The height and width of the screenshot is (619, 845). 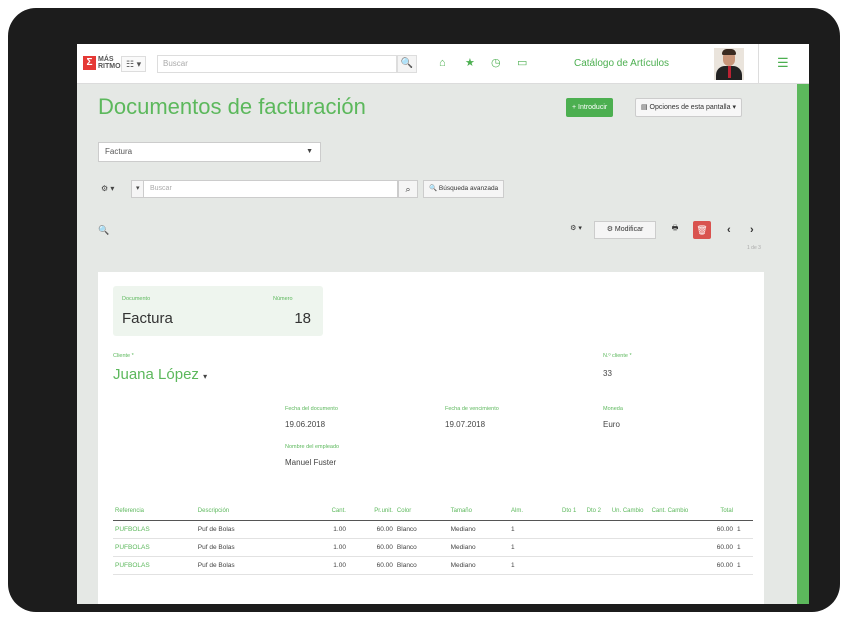 What do you see at coordinates (668, 506) in the screenshot?
I see `column-header: Cant. Cambio` at bounding box center [668, 506].